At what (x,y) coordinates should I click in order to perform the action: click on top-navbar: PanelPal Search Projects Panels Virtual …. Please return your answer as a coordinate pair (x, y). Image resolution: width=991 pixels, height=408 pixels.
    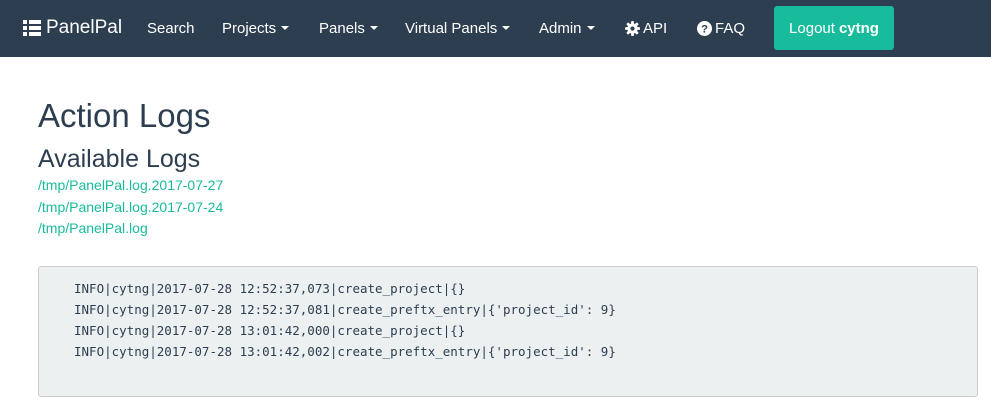
    Looking at the image, I should click on (495, 28).